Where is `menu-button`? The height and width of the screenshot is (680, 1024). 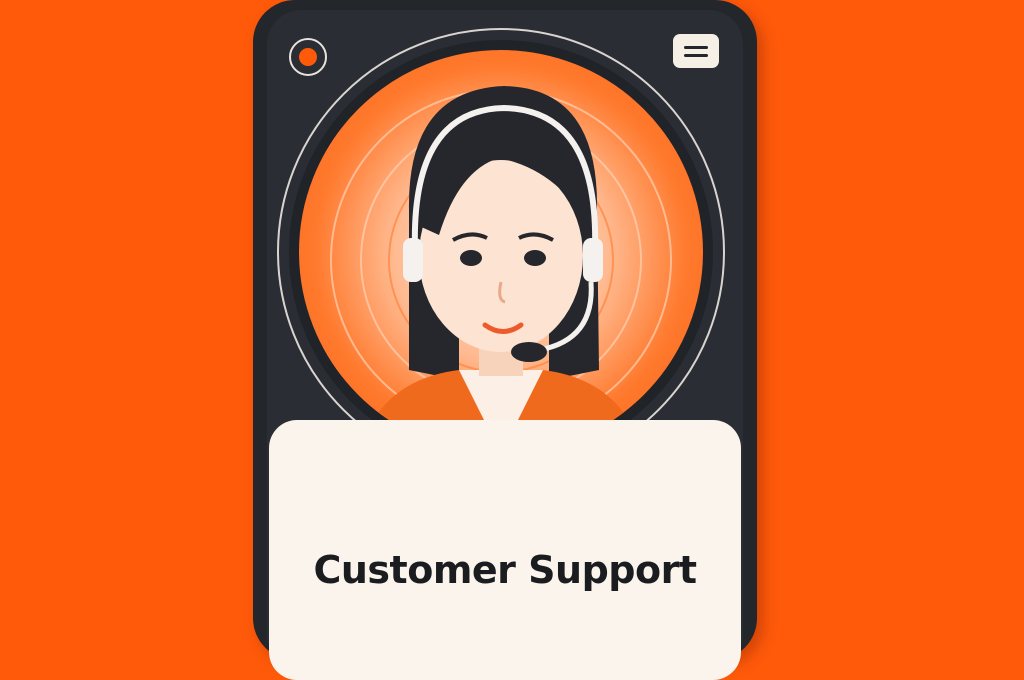 menu-button is located at coordinates (696, 51).